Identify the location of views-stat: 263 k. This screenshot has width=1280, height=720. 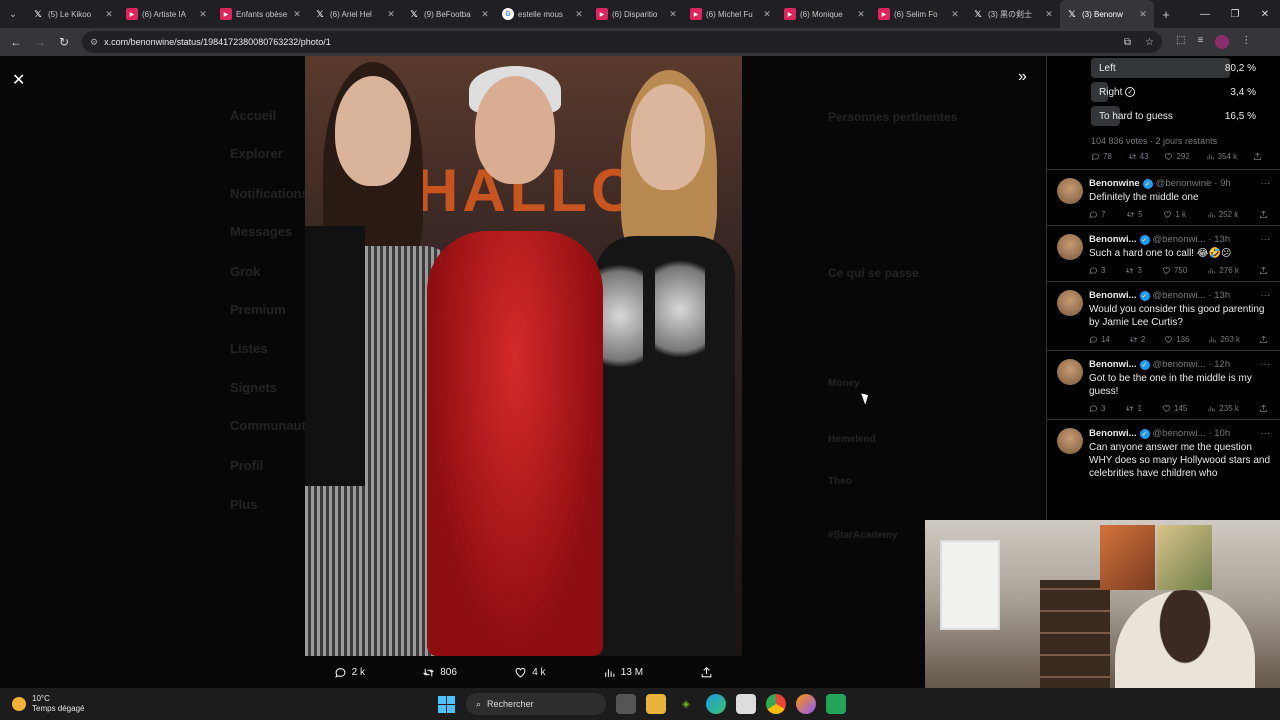
(1224, 339).